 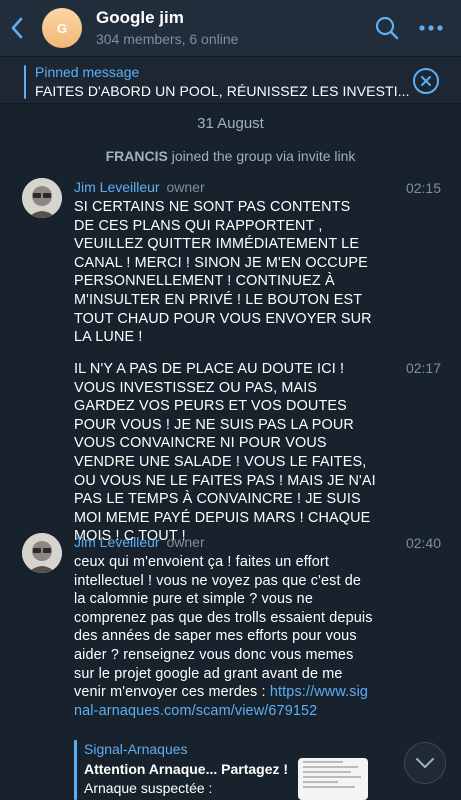 I want to click on preview-thumbnail, so click(x=333, y=779).